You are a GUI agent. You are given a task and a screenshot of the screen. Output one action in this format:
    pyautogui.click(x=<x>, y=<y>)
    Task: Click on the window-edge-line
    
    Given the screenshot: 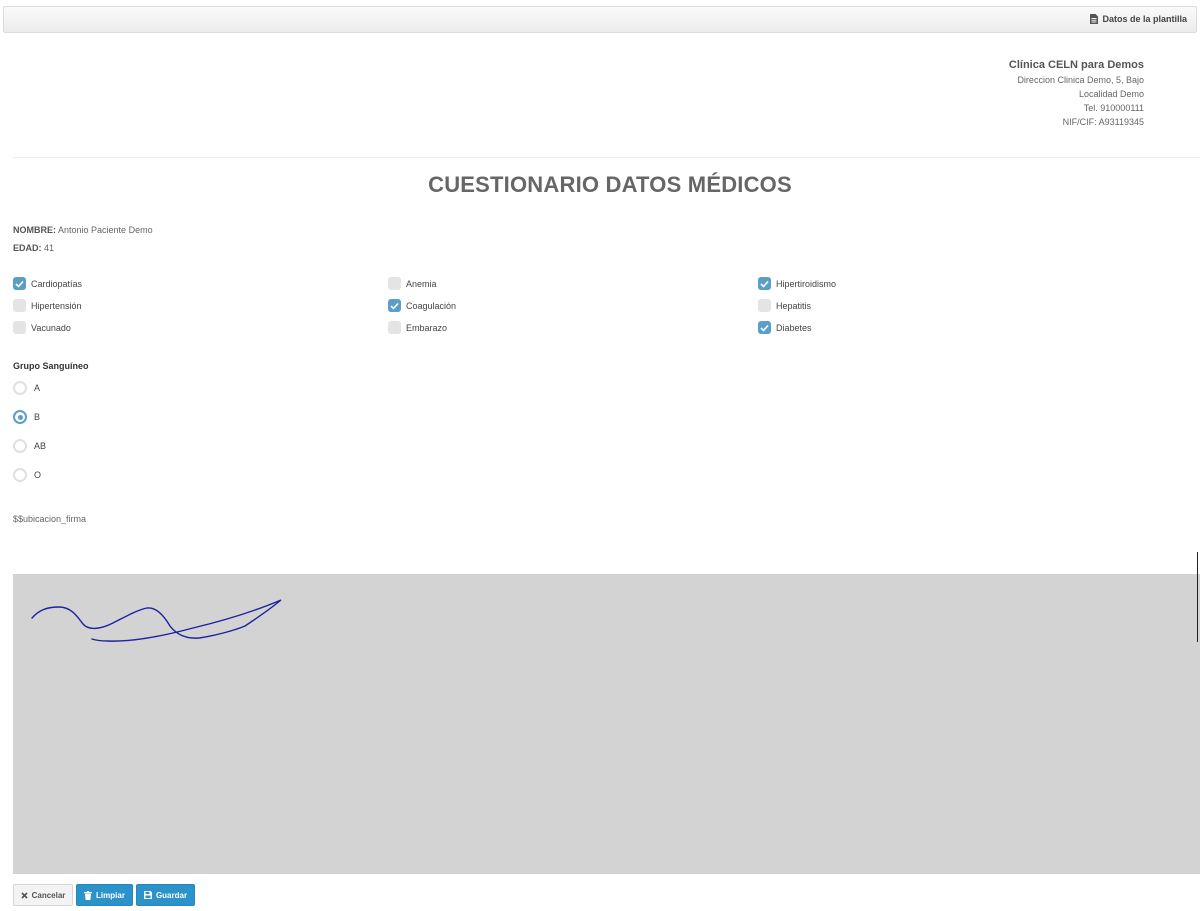 What is the action you would take?
    pyautogui.click(x=1197, y=597)
    